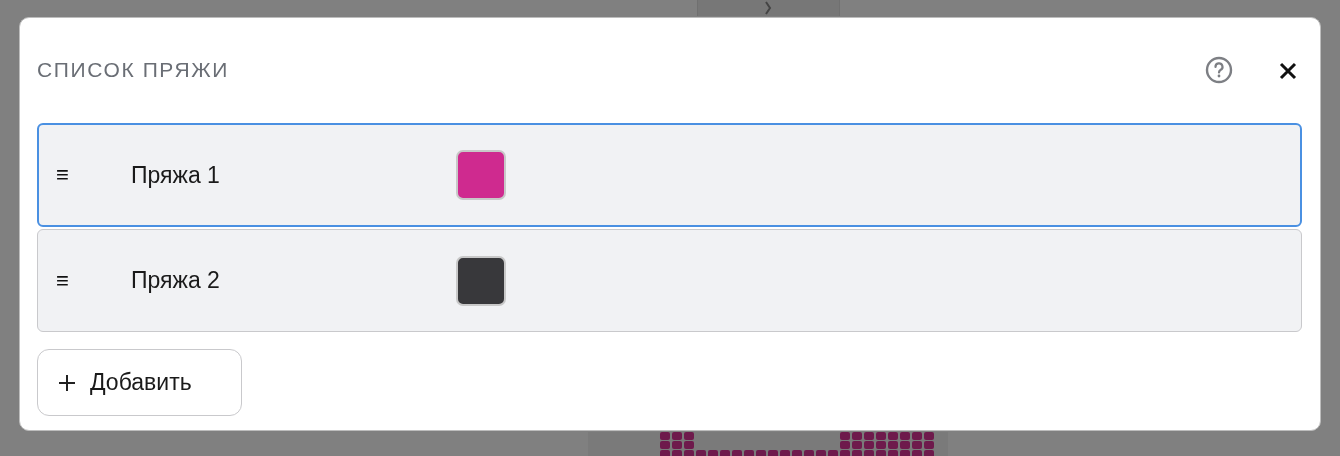  I want to click on chevron-icon, so click(768, 8).